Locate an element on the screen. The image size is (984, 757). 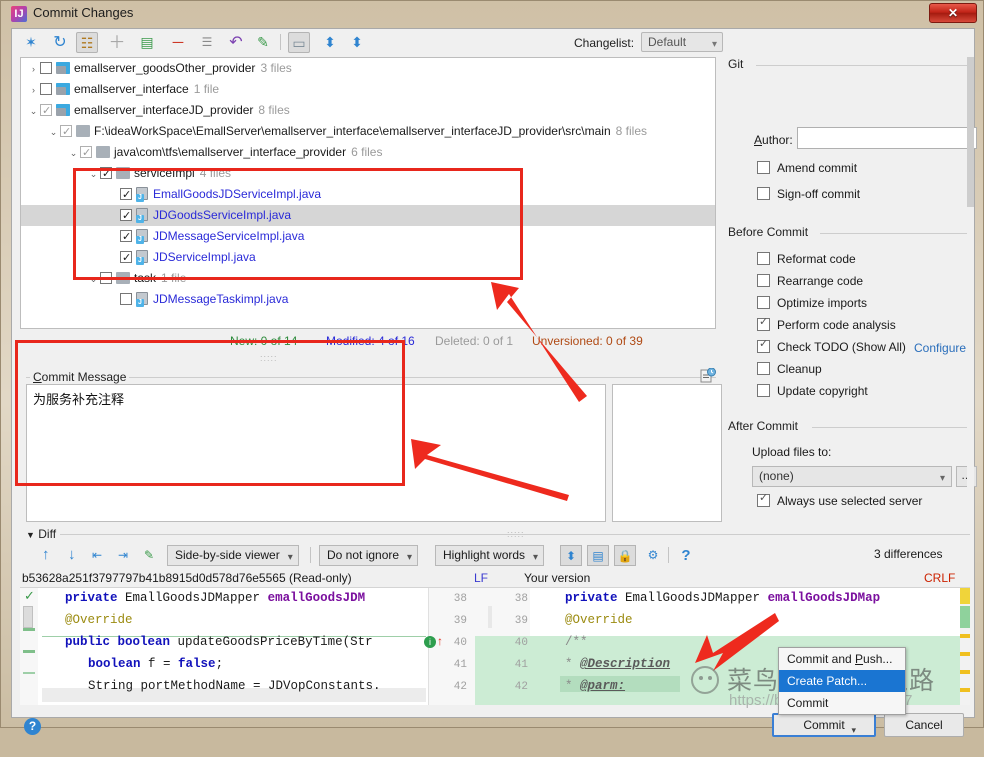
inspection-badge-icon: i is located at coordinates (430, 642).